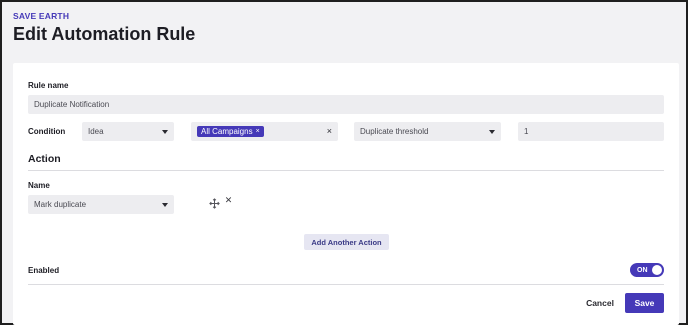 Image resolution: width=688 pixels, height=325 pixels. I want to click on campaign-chip-label: All Campaigns, so click(227, 131).